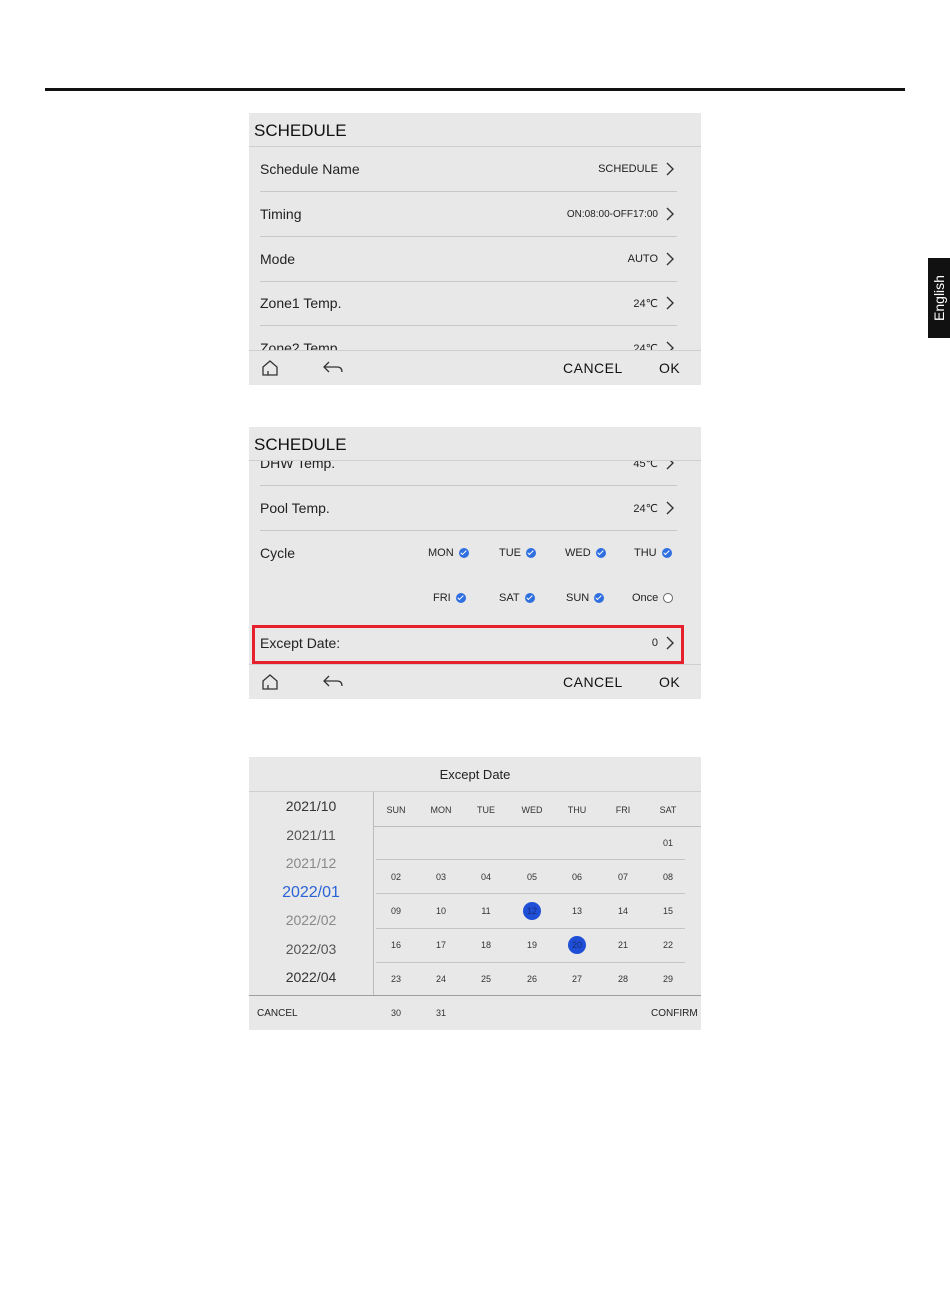 The image size is (950, 1289). What do you see at coordinates (623, 911) in the screenshot?
I see `date-cell: 14` at bounding box center [623, 911].